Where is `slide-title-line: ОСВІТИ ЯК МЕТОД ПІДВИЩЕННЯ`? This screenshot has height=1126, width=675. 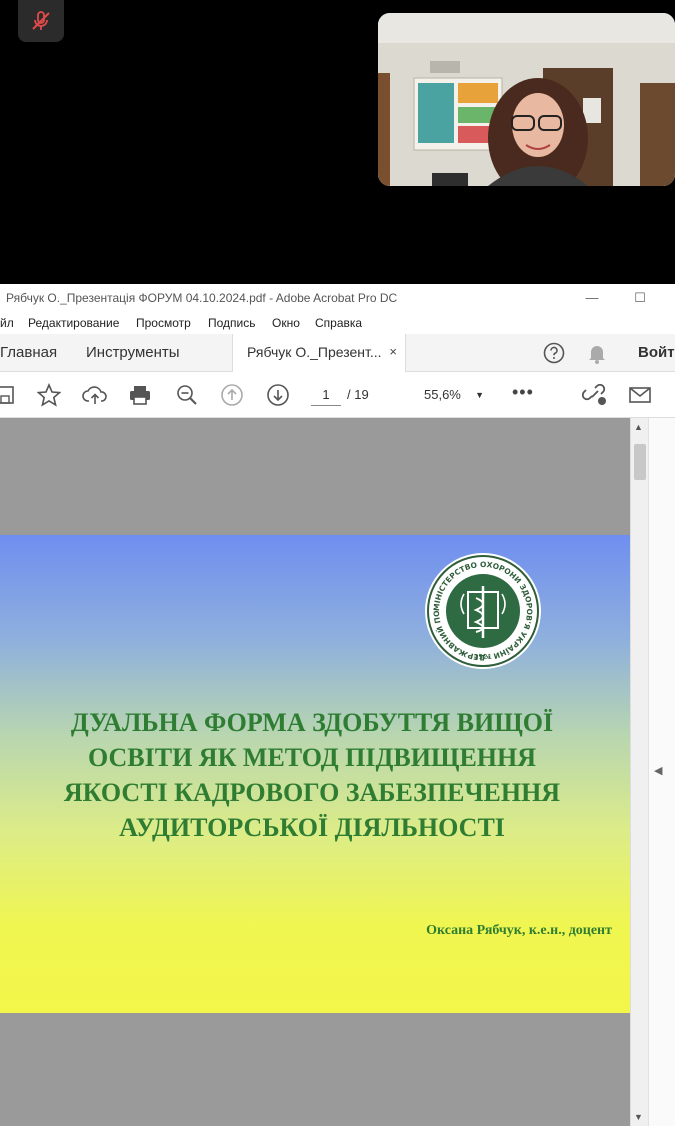 slide-title-line: ОСВІТИ ЯК МЕТОД ПІДВИЩЕННЯ is located at coordinates (312, 757).